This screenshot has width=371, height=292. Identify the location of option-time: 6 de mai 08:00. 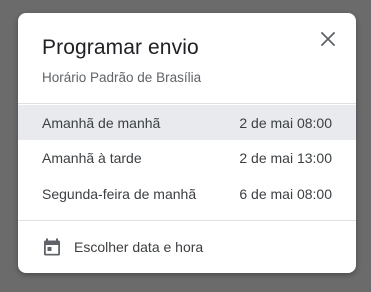
(285, 193).